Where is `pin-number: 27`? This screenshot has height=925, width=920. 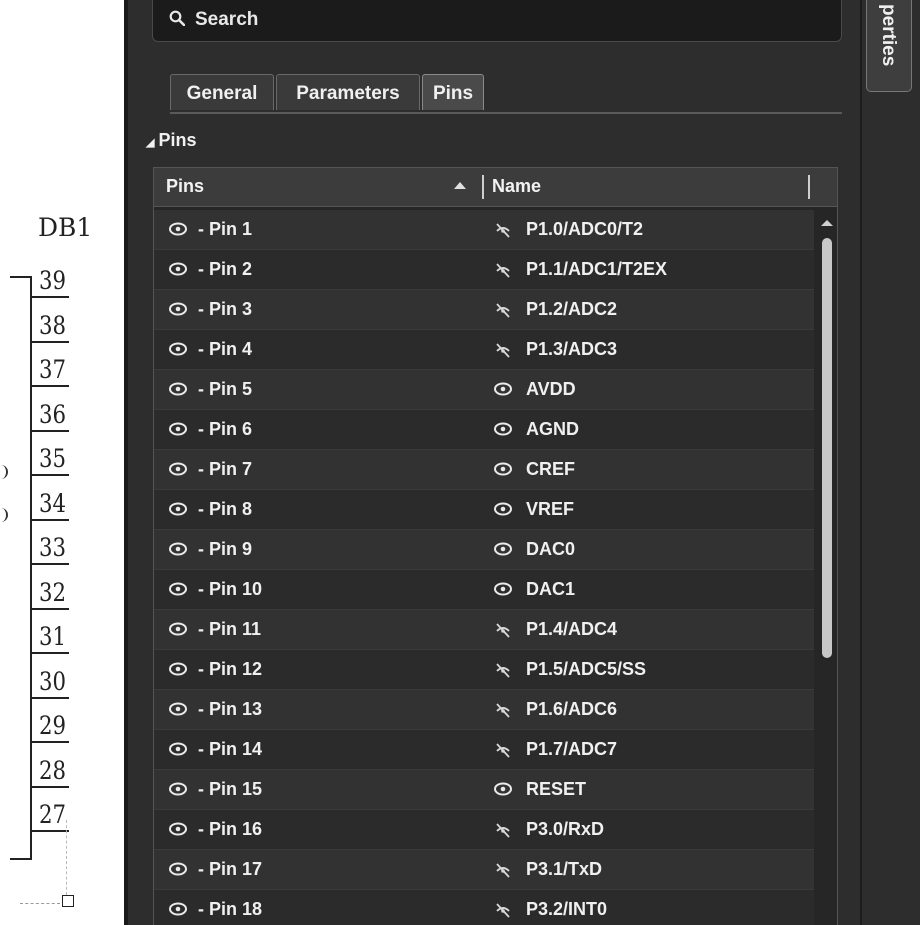 pin-number: 27 is located at coordinates (53, 814).